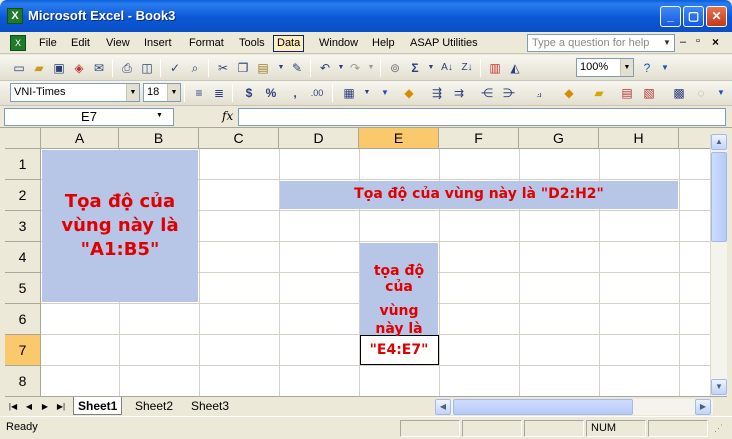 This screenshot has height=439, width=732. What do you see at coordinates (210, 406) in the screenshot?
I see `sheet-tab-sheet3: Sheet3` at bounding box center [210, 406].